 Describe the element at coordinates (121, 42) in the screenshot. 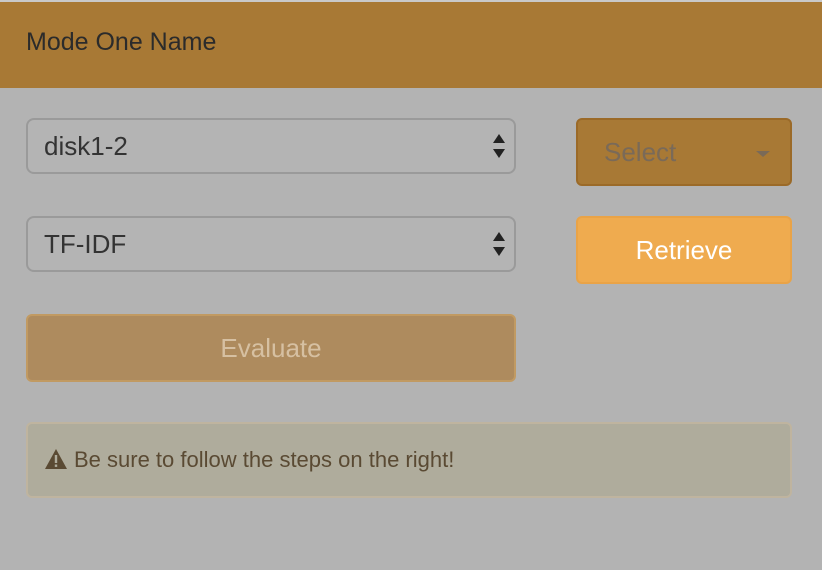

I see `panel-title: Mode One Name` at that location.